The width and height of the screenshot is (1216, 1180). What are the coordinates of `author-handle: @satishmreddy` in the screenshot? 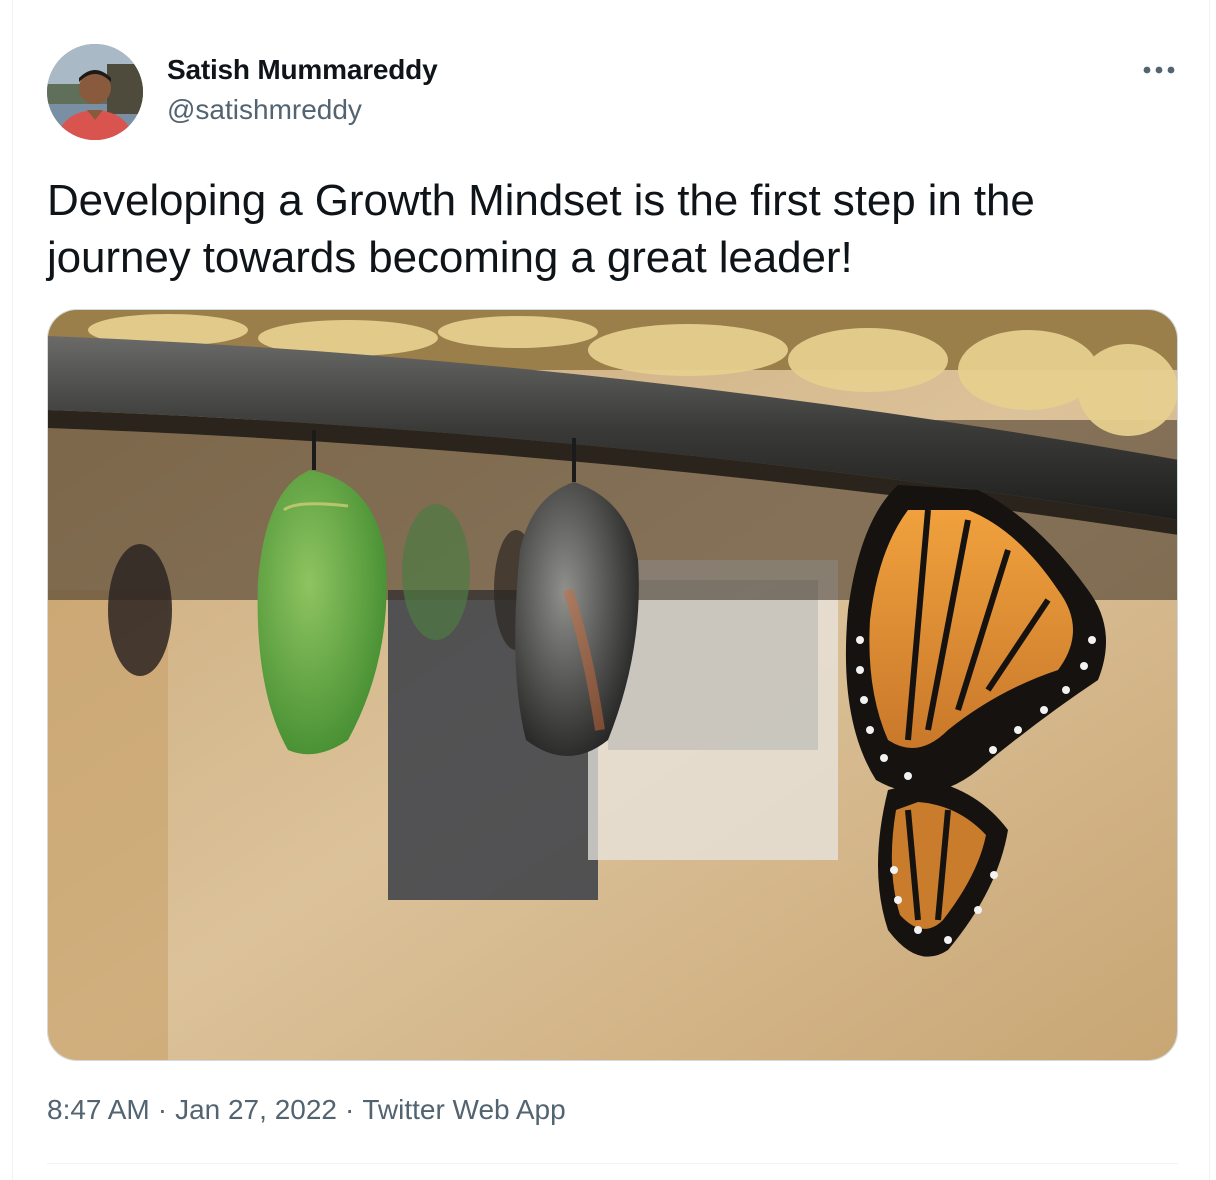 It's located at (264, 110).